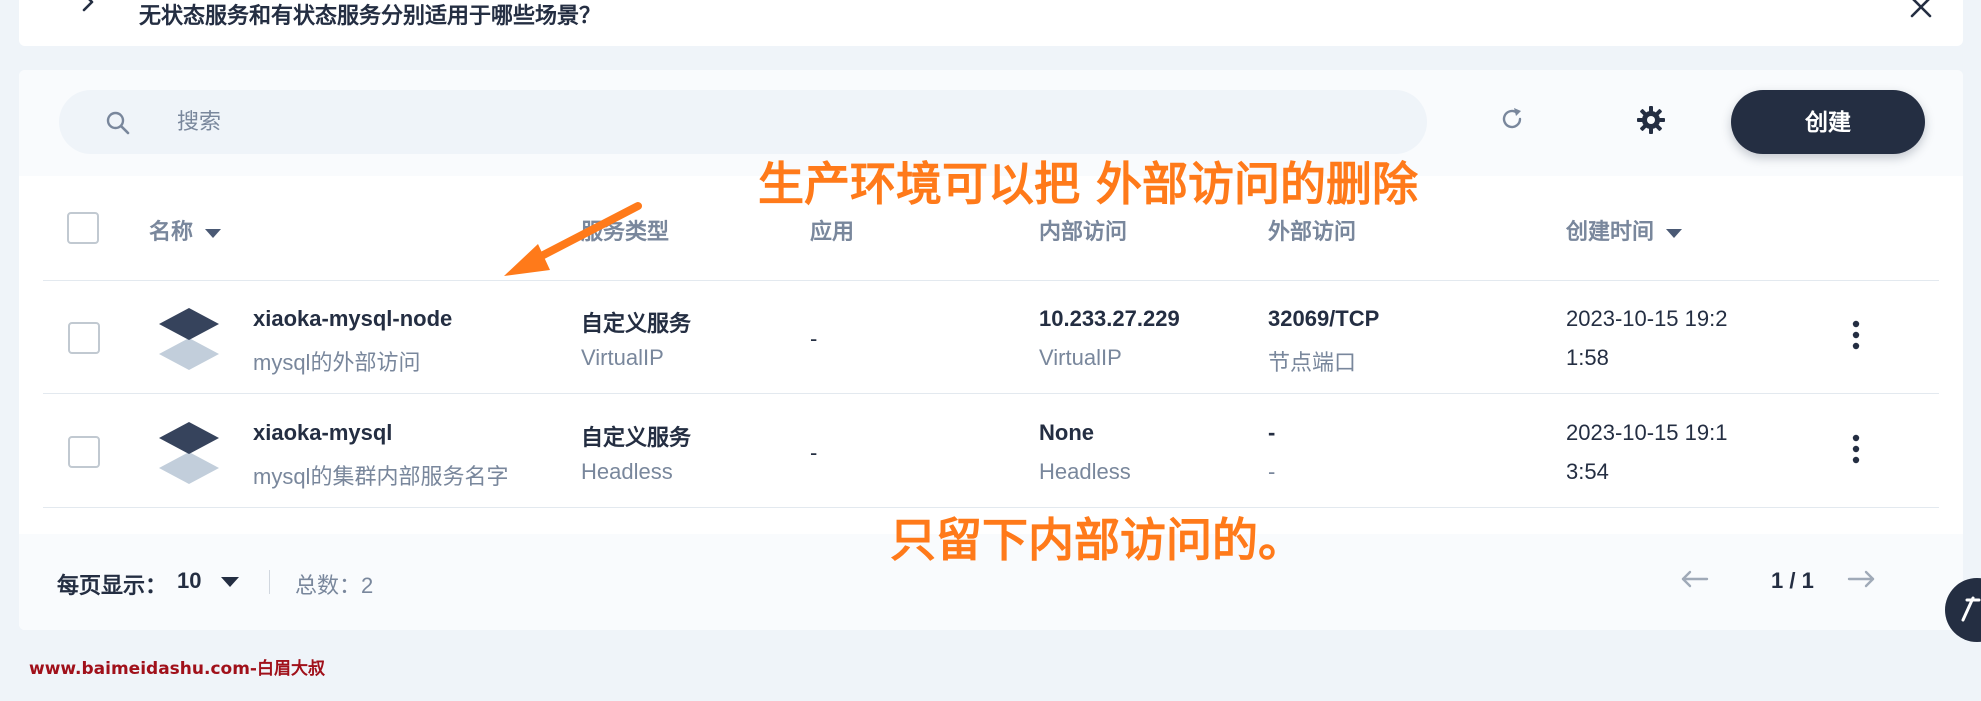 The height and width of the screenshot is (701, 1981). I want to click on external-access-value: -, so click(1272, 432).